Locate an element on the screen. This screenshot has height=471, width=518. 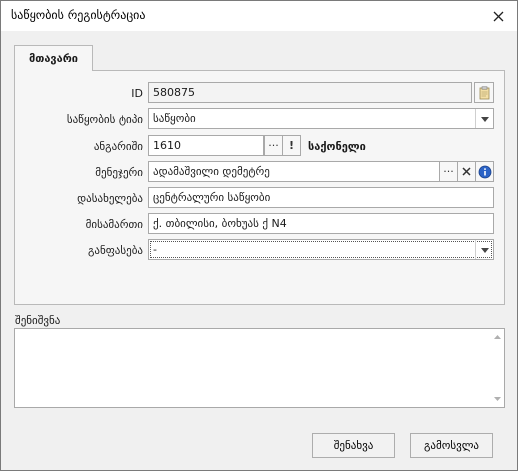
tab-main: მთავარი is located at coordinates (53, 58).